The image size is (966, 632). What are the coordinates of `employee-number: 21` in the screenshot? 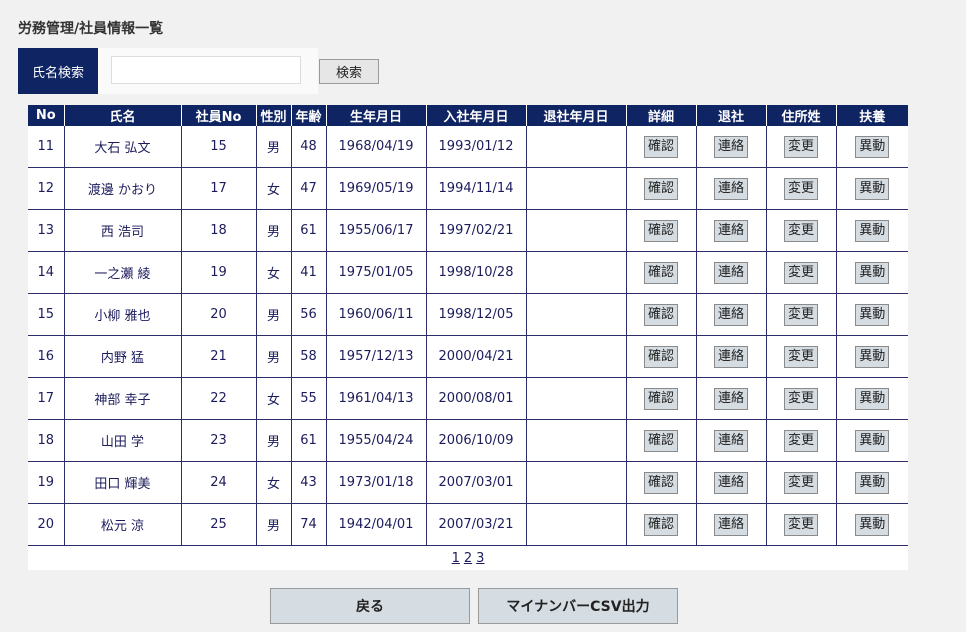 It's located at (218, 356).